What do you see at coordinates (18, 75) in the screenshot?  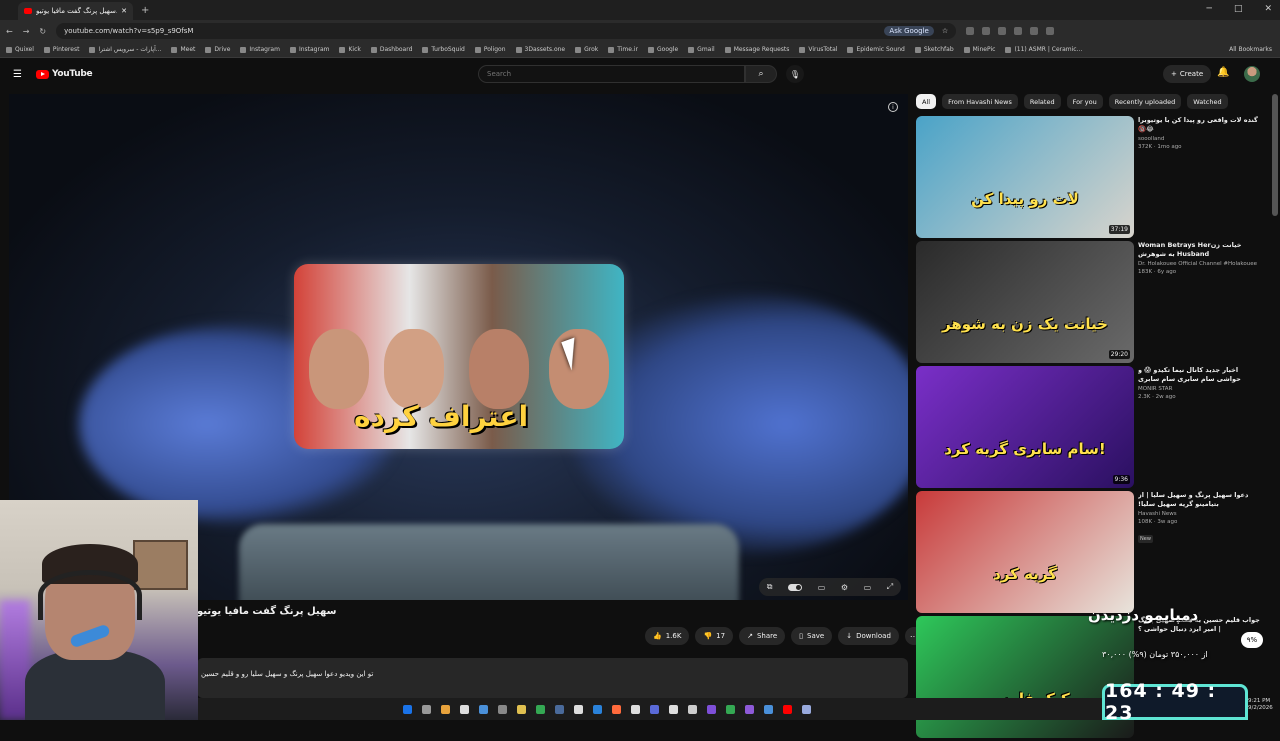 I see `hamburger-menu-icon: ☰` at bounding box center [18, 75].